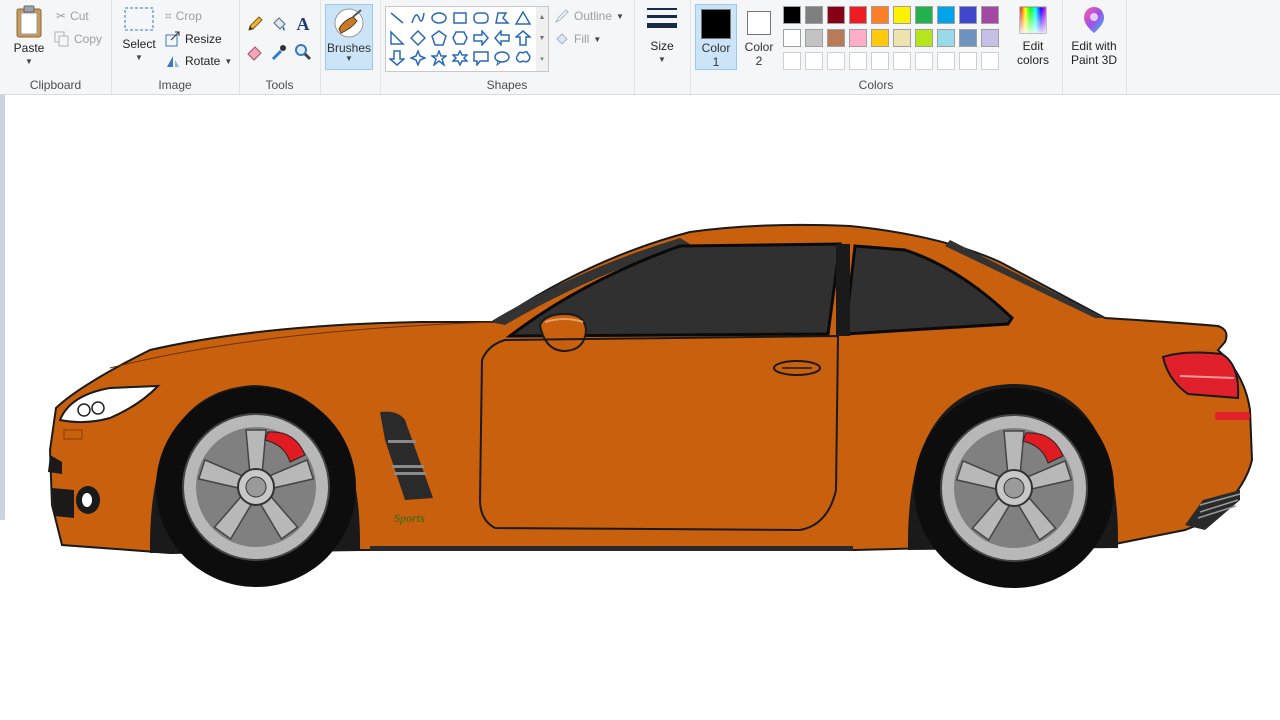 The height and width of the screenshot is (720, 1280). Describe the element at coordinates (481, 38) in the screenshot. I see `right-arrow-shape-icon` at that location.